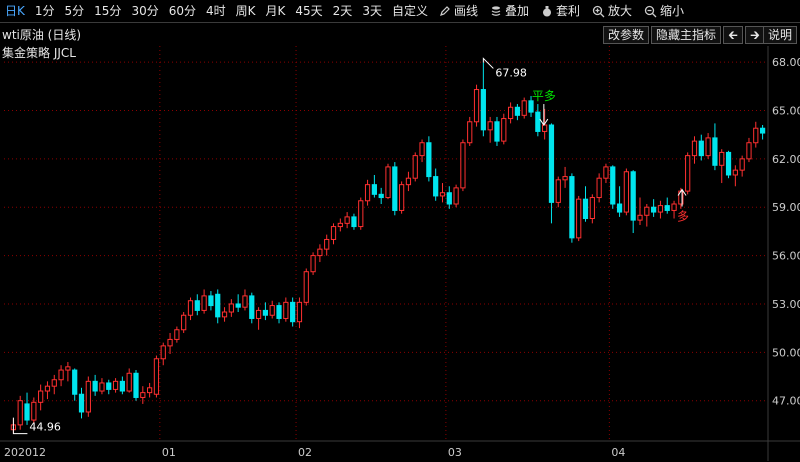 Image resolution: width=800 pixels, height=462 pixels. I want to click on y-tick-label: 65.00, so click(786, 110).